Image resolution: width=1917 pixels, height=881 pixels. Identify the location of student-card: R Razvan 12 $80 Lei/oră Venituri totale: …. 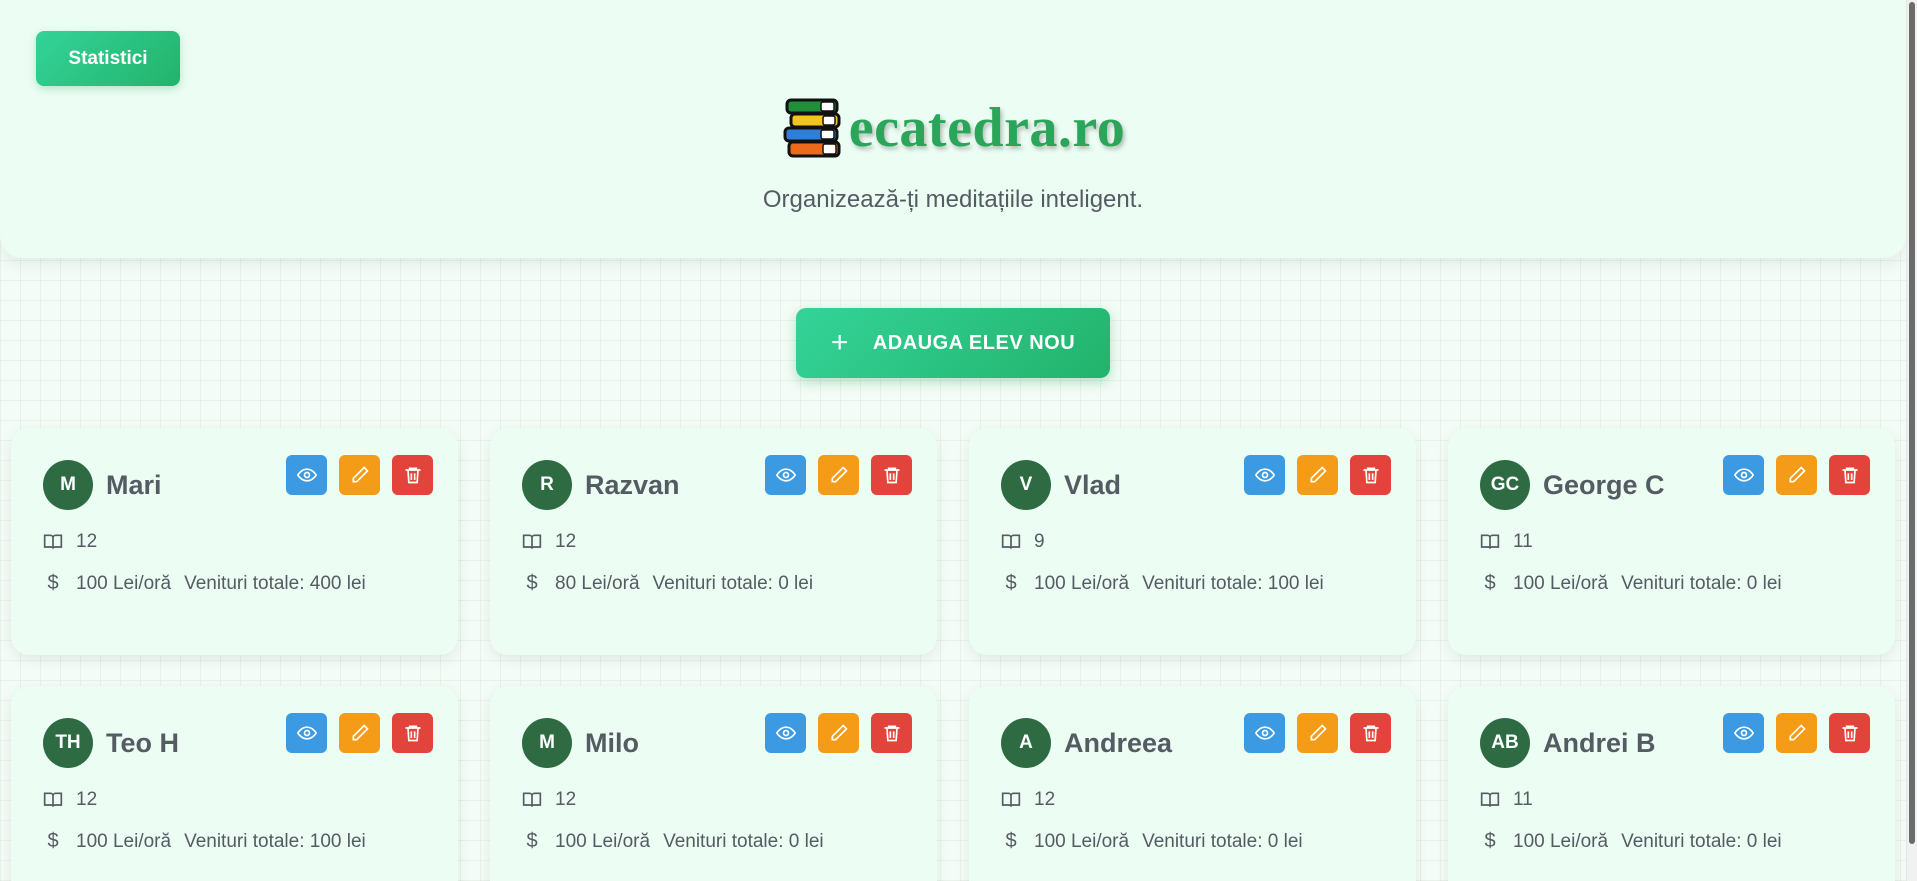
(713, 541).